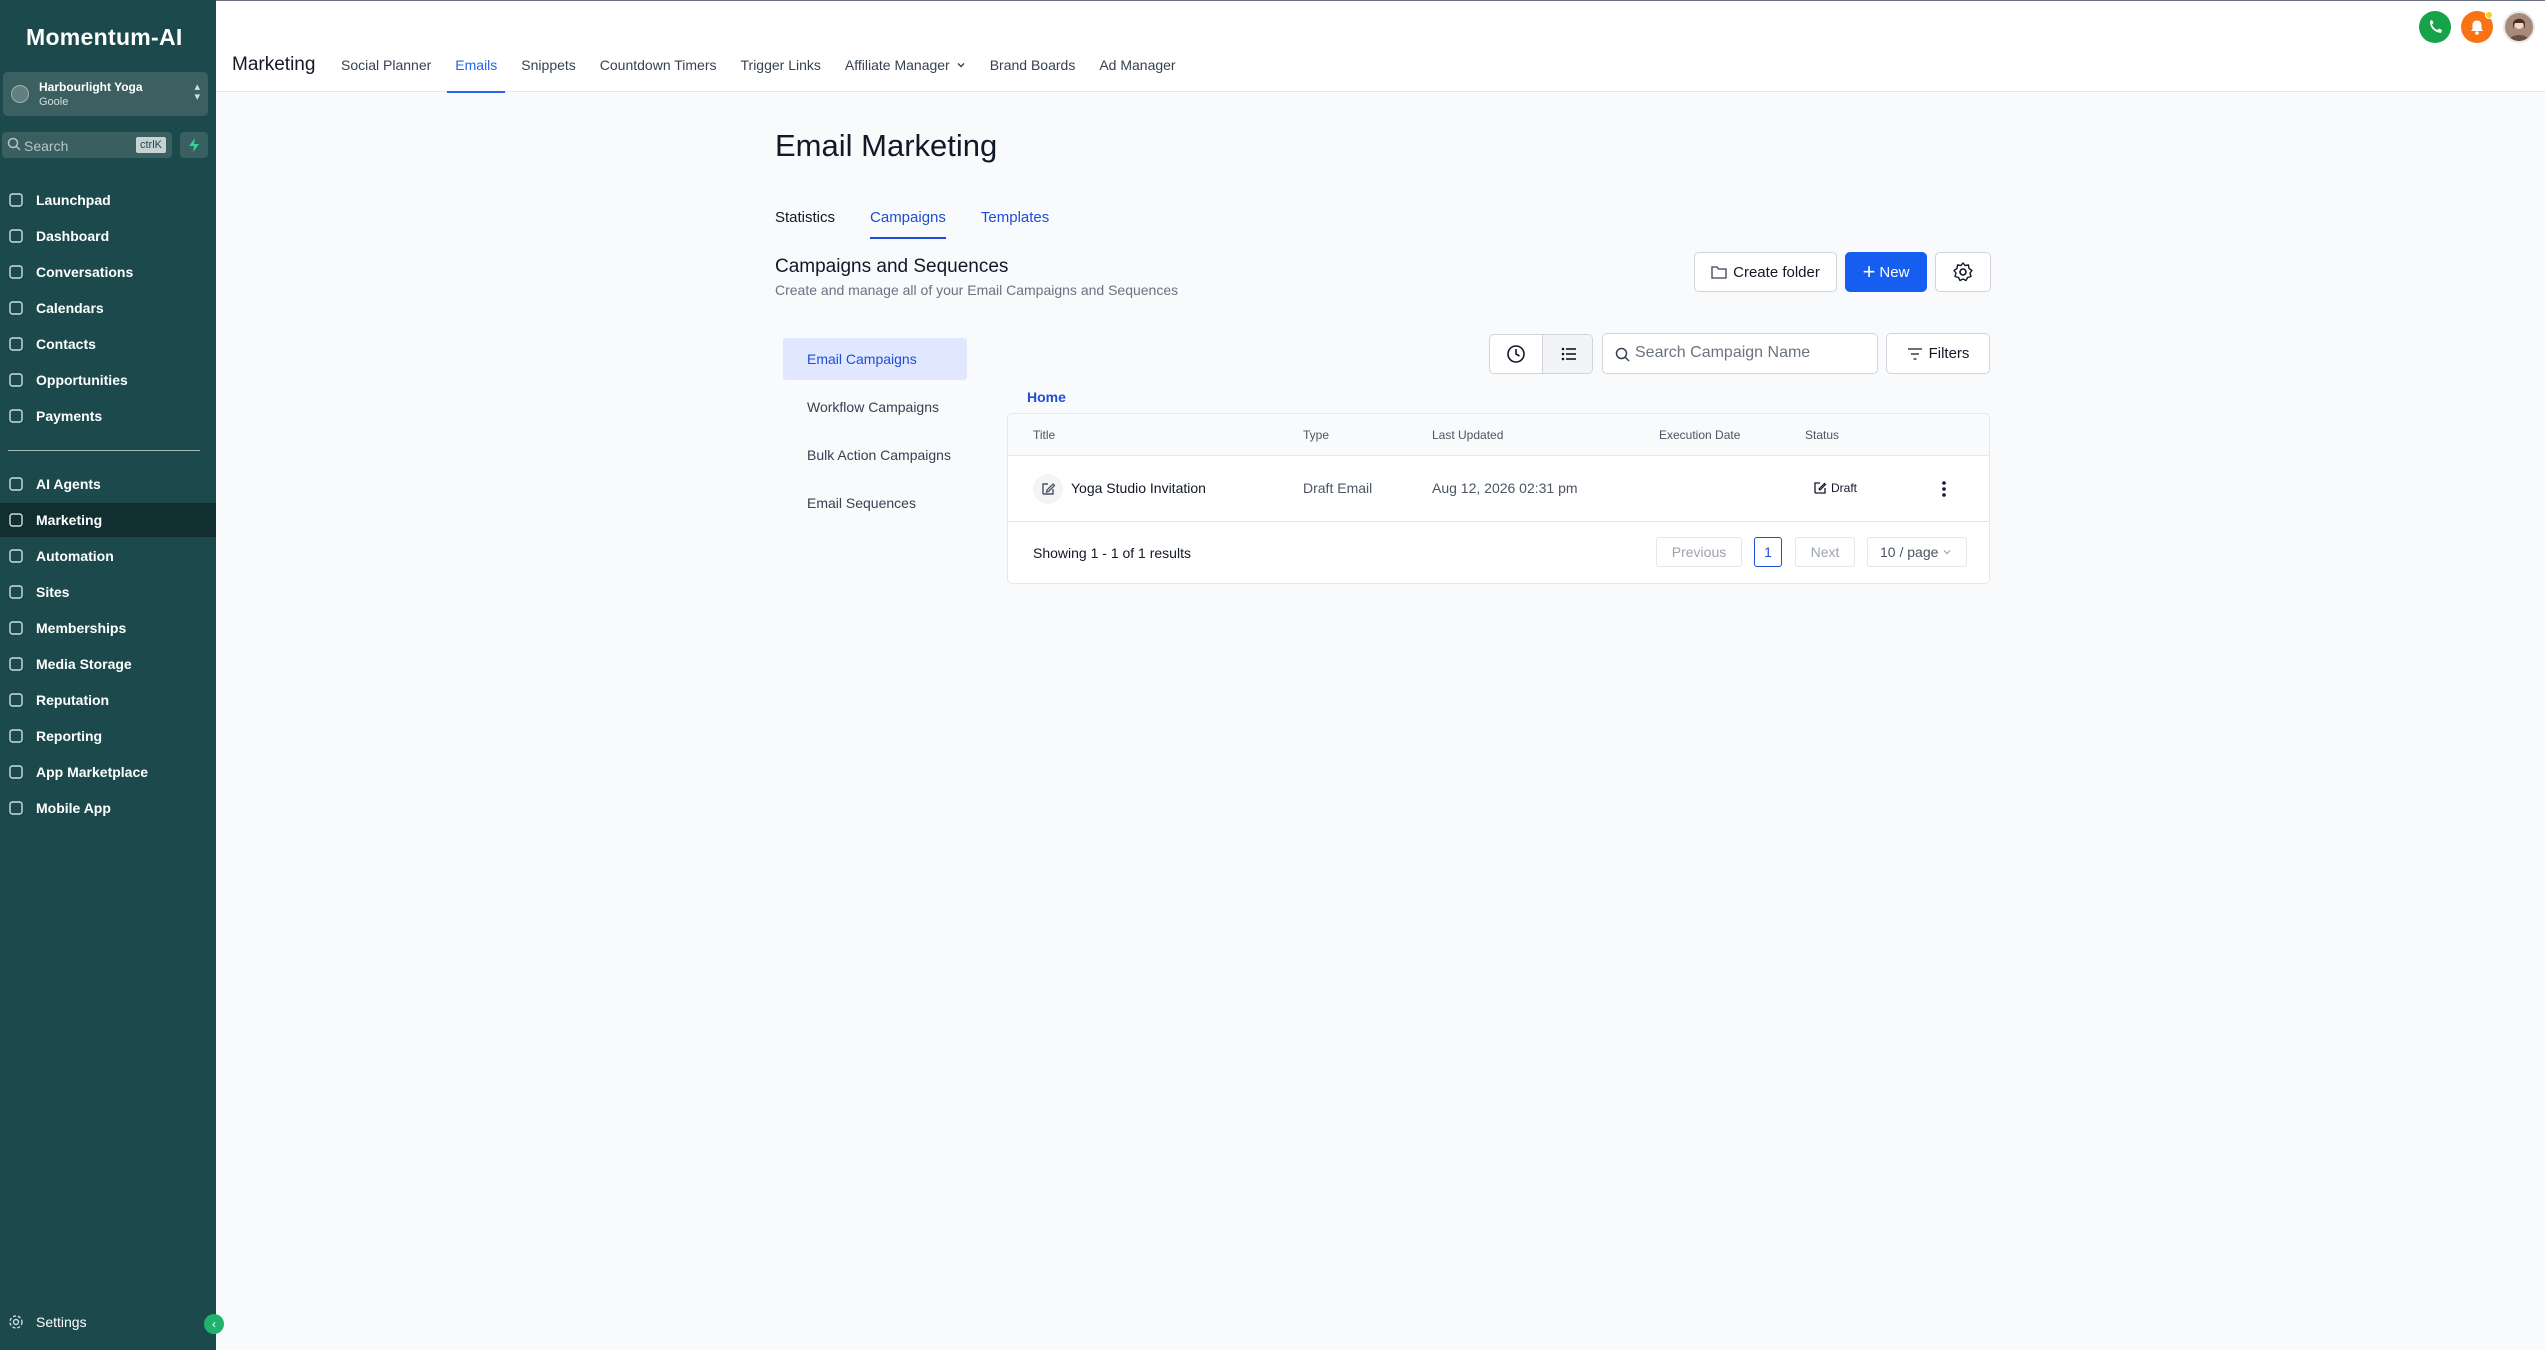 Image resolution: width=2545 pixels, height=1350 pixels. What do you see at coordinates (108, 484) in the screenshot?
I see `sidebar-item-ai-agents: AI Agents` at bounding box center [108, 484].